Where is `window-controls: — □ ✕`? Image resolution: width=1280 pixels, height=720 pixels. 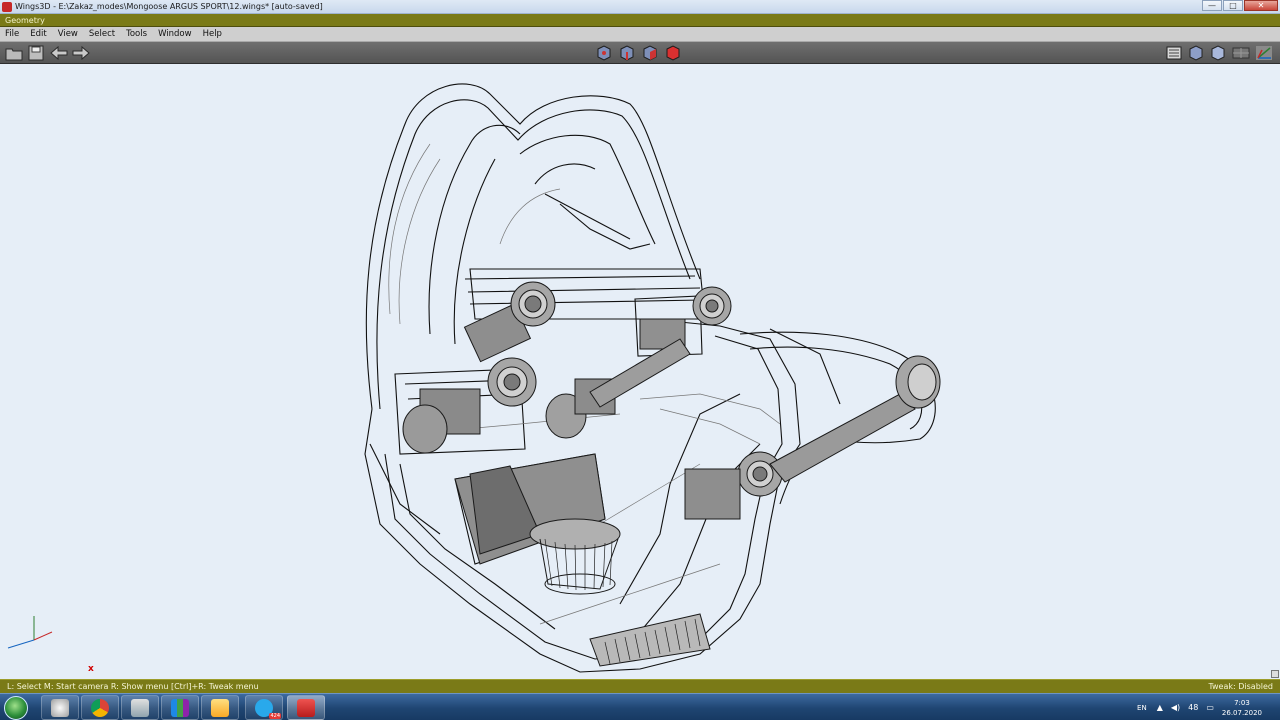
window-controls: — □ ✕ is located at coordinates (1239, 6).